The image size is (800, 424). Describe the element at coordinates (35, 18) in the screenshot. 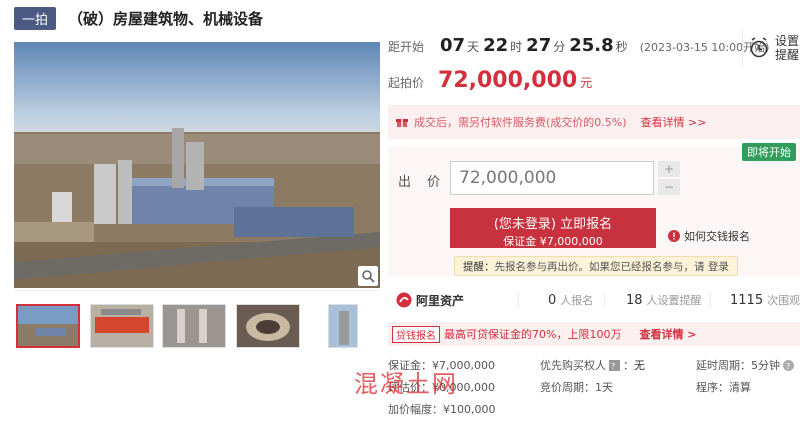

I see `auction-round-tag: 一拍` at that location.